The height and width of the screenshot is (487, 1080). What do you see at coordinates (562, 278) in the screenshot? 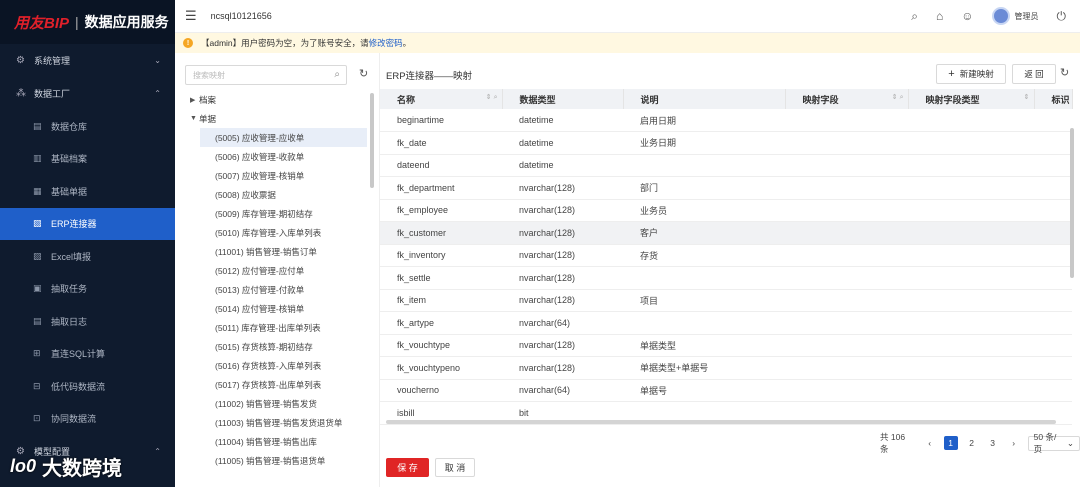
I see `table-cell: nvarchar(128)` at bounding box center [562, 278].